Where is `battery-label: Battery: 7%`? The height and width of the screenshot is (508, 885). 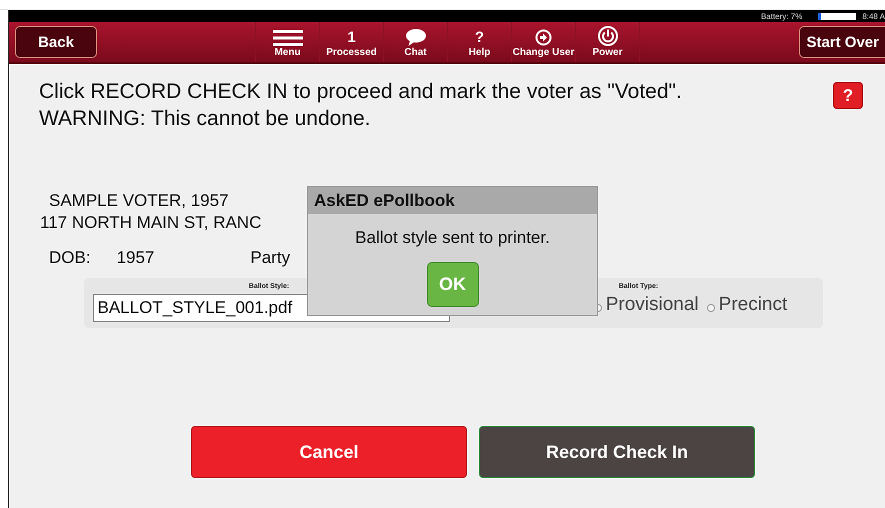
battery-label: Battery: 7% is located at coordinates (781, 16).